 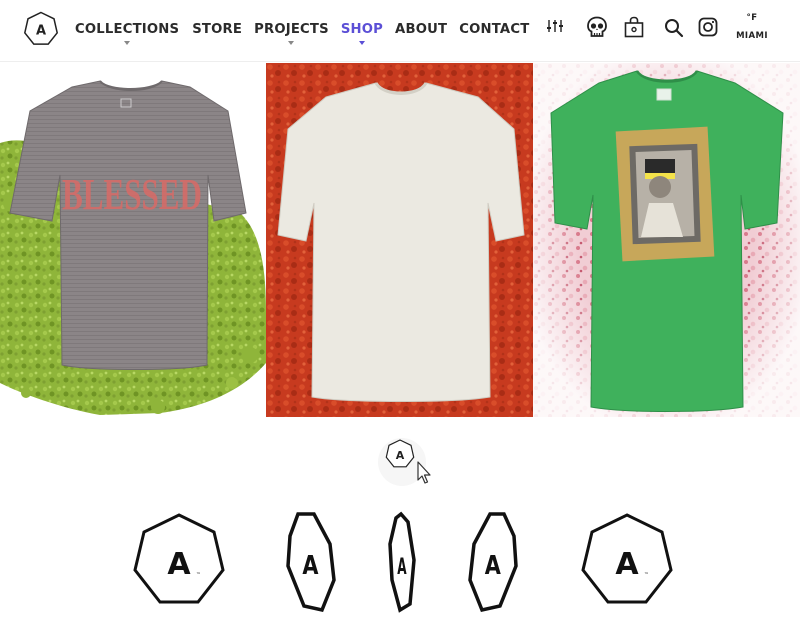 I want to click on nav-projects: PROJECTS, so click(x=291, y=33).